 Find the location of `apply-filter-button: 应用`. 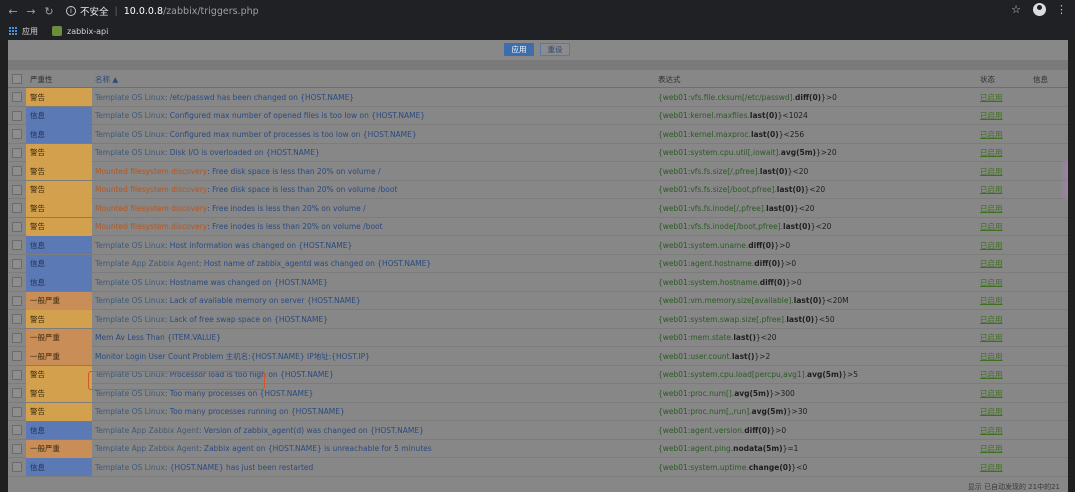

apply-filter-button: 应用 is located at coordinates (519, 49).